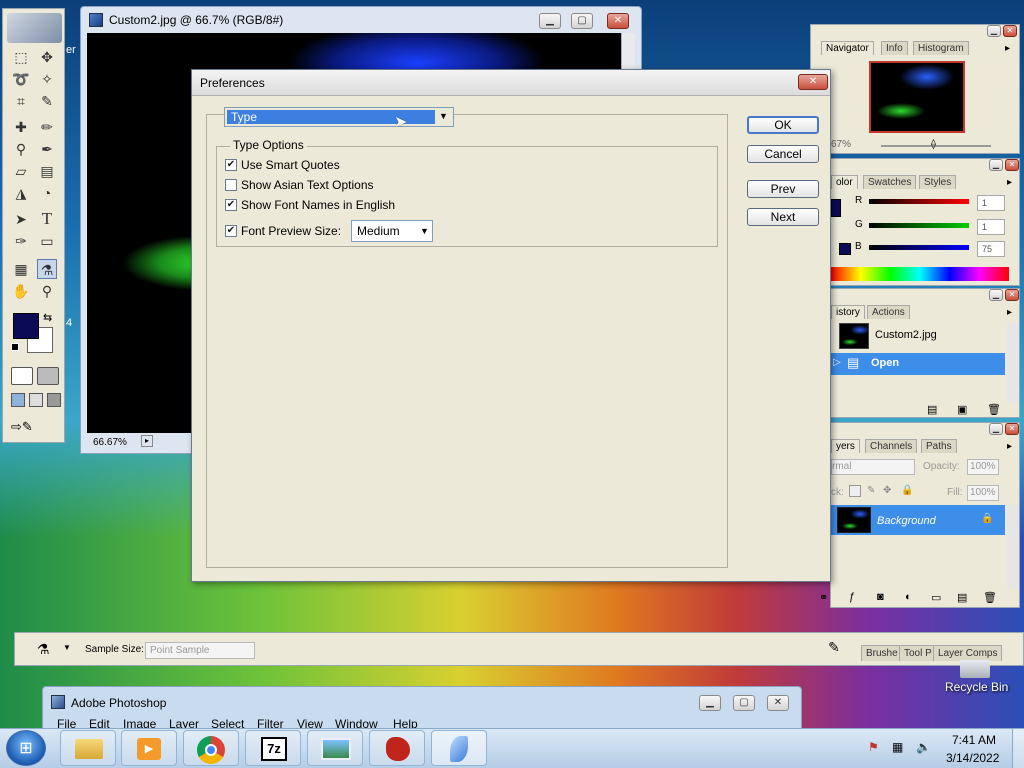 This screenshot has height=768, width=1024. What do you see at coordinates (894, 48) in the screenshot?
I see `tab-info: Info` at bounding box center [894, 48].